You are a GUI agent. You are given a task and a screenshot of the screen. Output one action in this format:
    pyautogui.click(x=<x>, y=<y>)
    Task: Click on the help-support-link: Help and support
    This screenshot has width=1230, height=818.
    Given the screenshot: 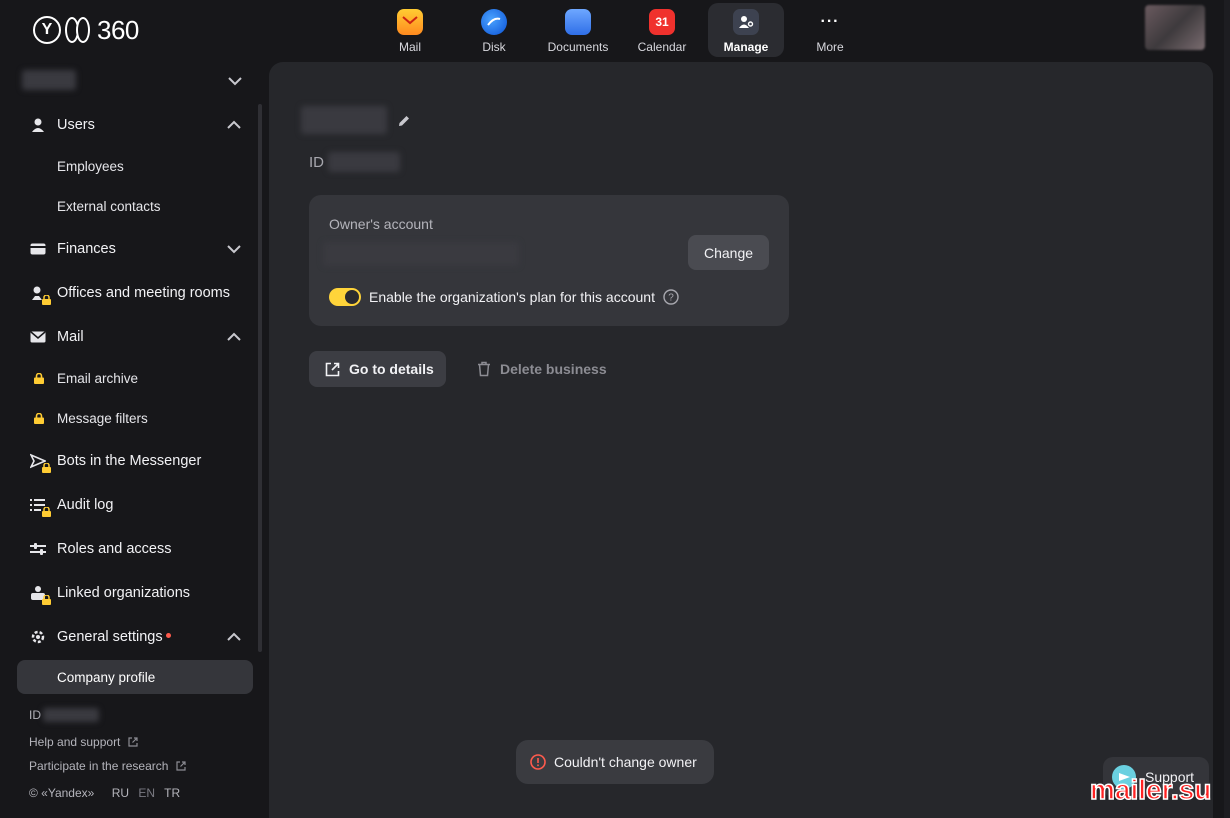 What is the action you would take?
    pyautogui.click(x=83, y=742)
    